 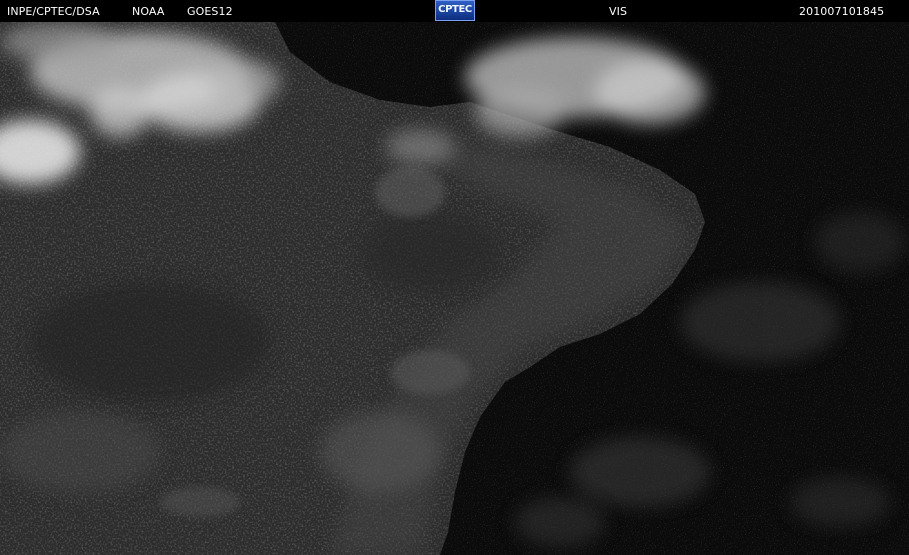 What do you see at coordinates (618, 11) in the screenshot?
I see `channel-label: VIS` at bounding box center [618, 11].